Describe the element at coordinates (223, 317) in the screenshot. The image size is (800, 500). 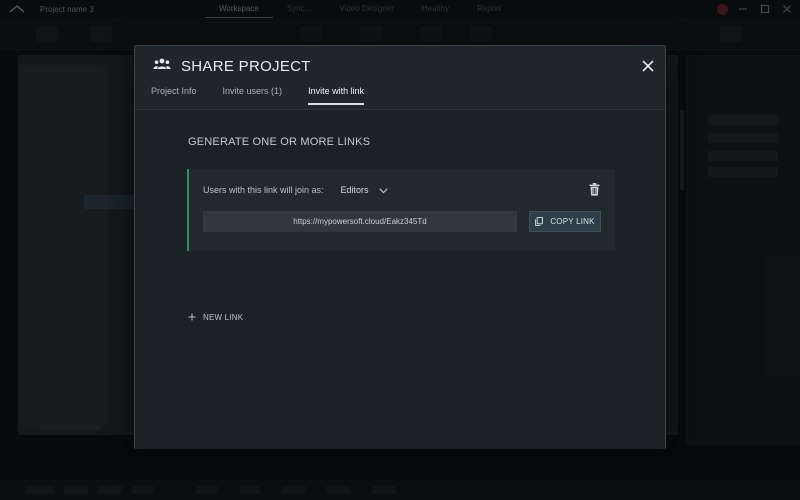
I see `new-link-label: NEW LINK` at that location.